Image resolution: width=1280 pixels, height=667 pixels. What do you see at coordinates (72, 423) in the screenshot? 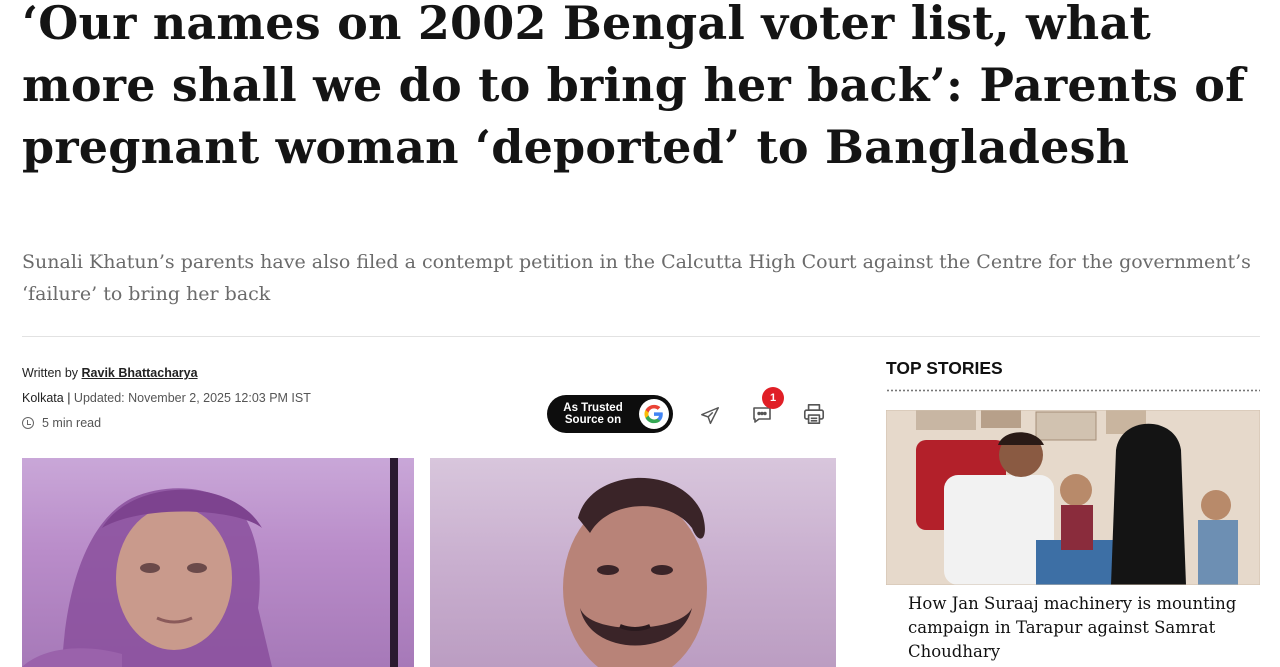
I see `read-time: 5 min read` at bounding box center [72, 423].